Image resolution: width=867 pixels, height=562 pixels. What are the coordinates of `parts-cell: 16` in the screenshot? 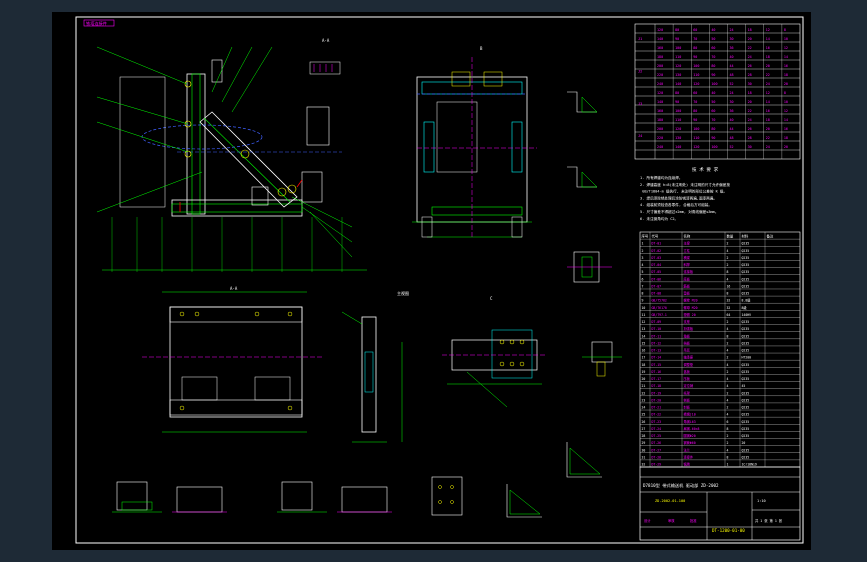 It's located at (729, 286).